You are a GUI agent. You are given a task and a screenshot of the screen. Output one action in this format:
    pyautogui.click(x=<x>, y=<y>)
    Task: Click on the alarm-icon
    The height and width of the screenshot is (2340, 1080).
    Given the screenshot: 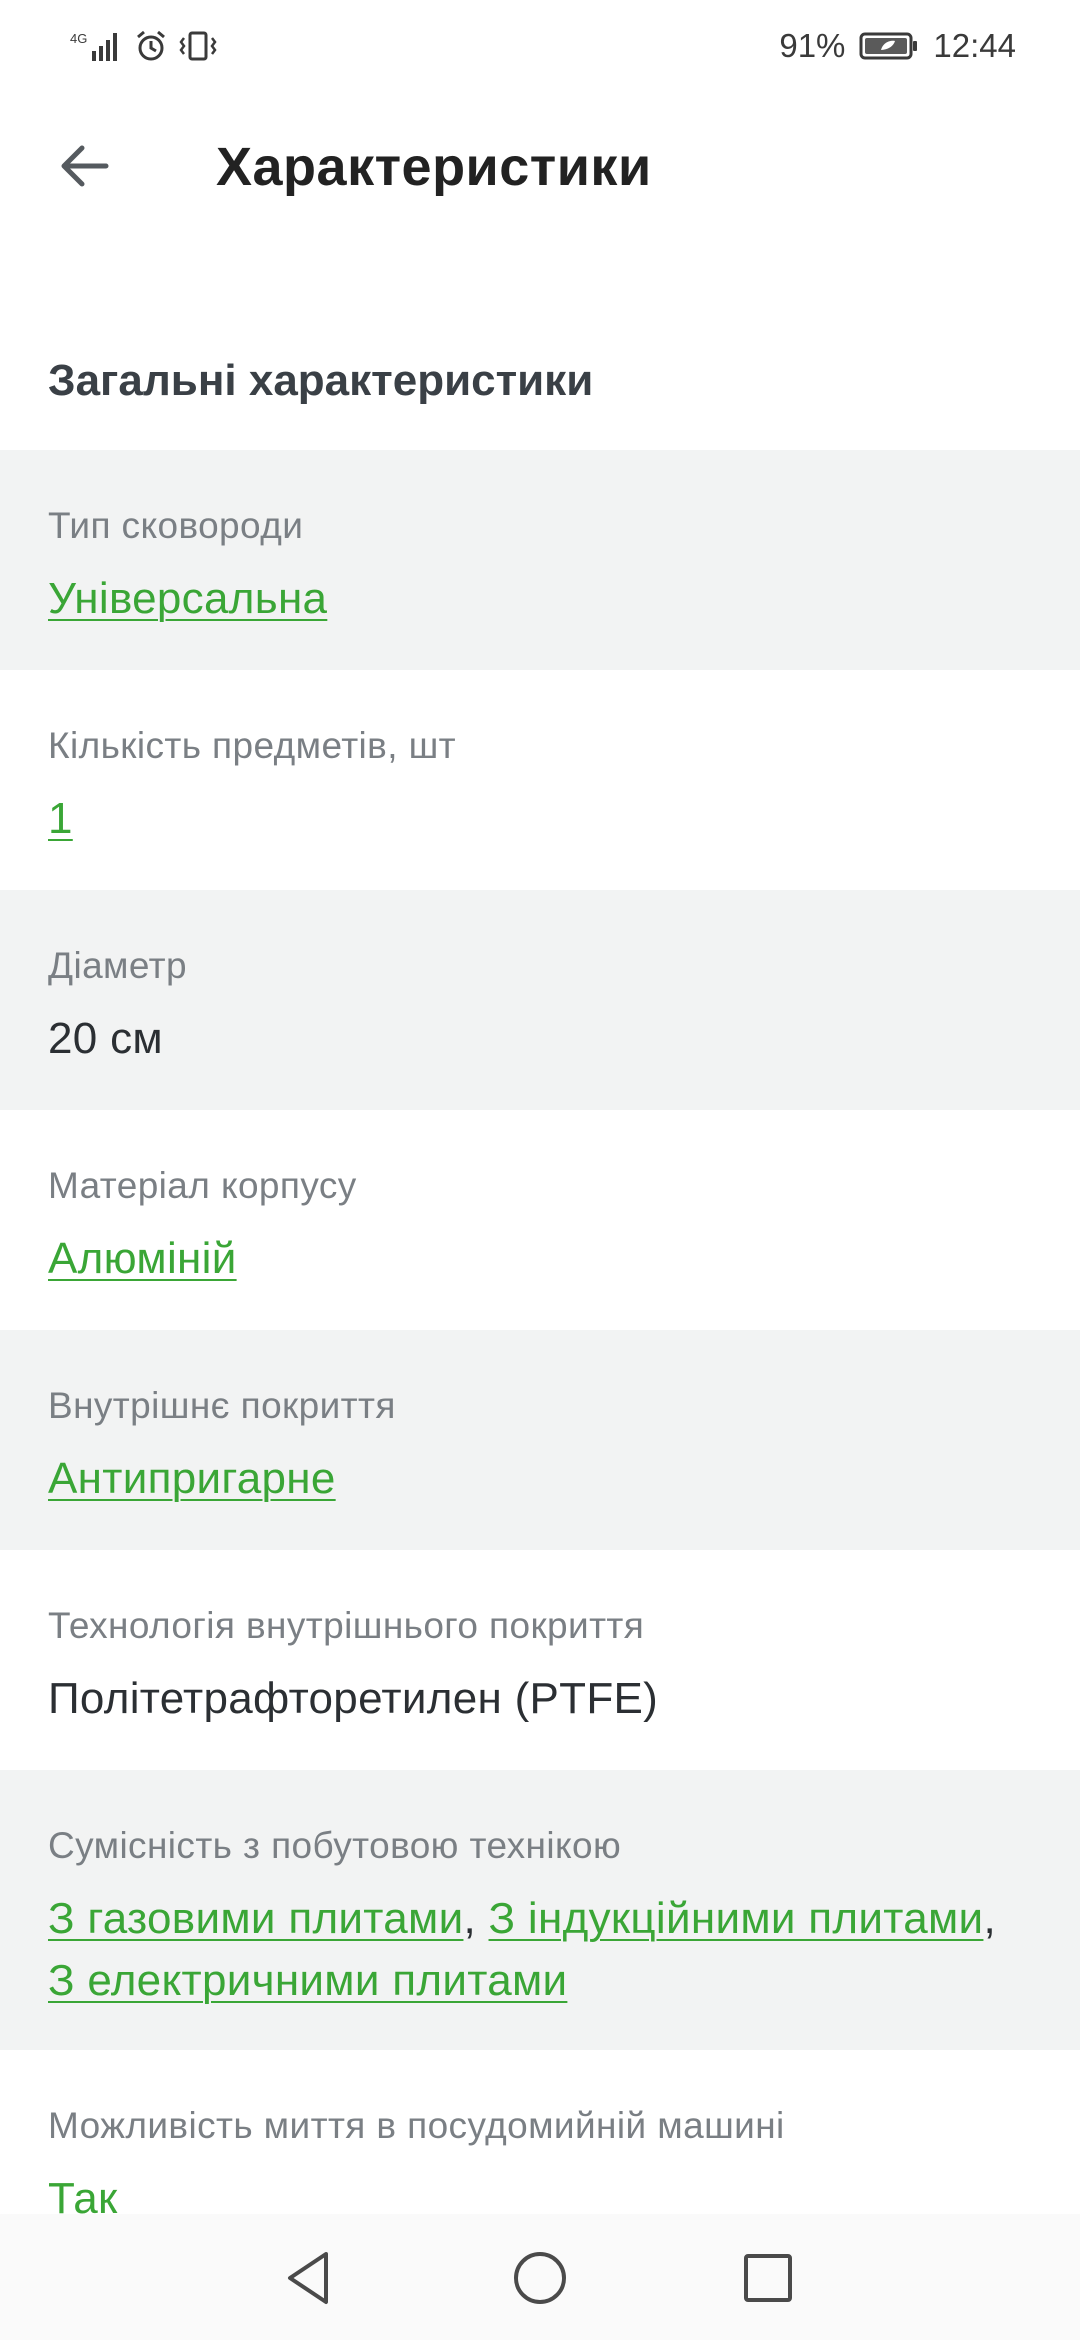 What is the action you would take?
    pyautogui.click(x=151, y=46)
    